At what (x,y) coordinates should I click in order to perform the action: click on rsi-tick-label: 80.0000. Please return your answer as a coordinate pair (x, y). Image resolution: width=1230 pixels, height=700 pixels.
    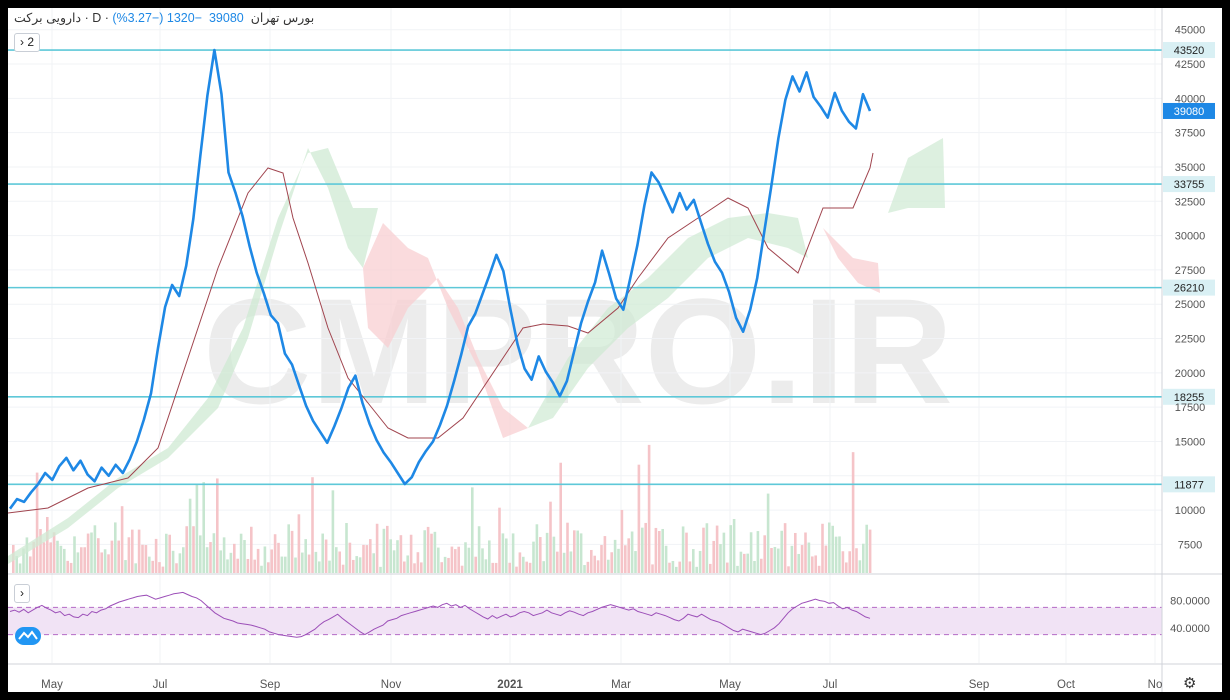
    Looking at the image, I should click on (1190, 602).